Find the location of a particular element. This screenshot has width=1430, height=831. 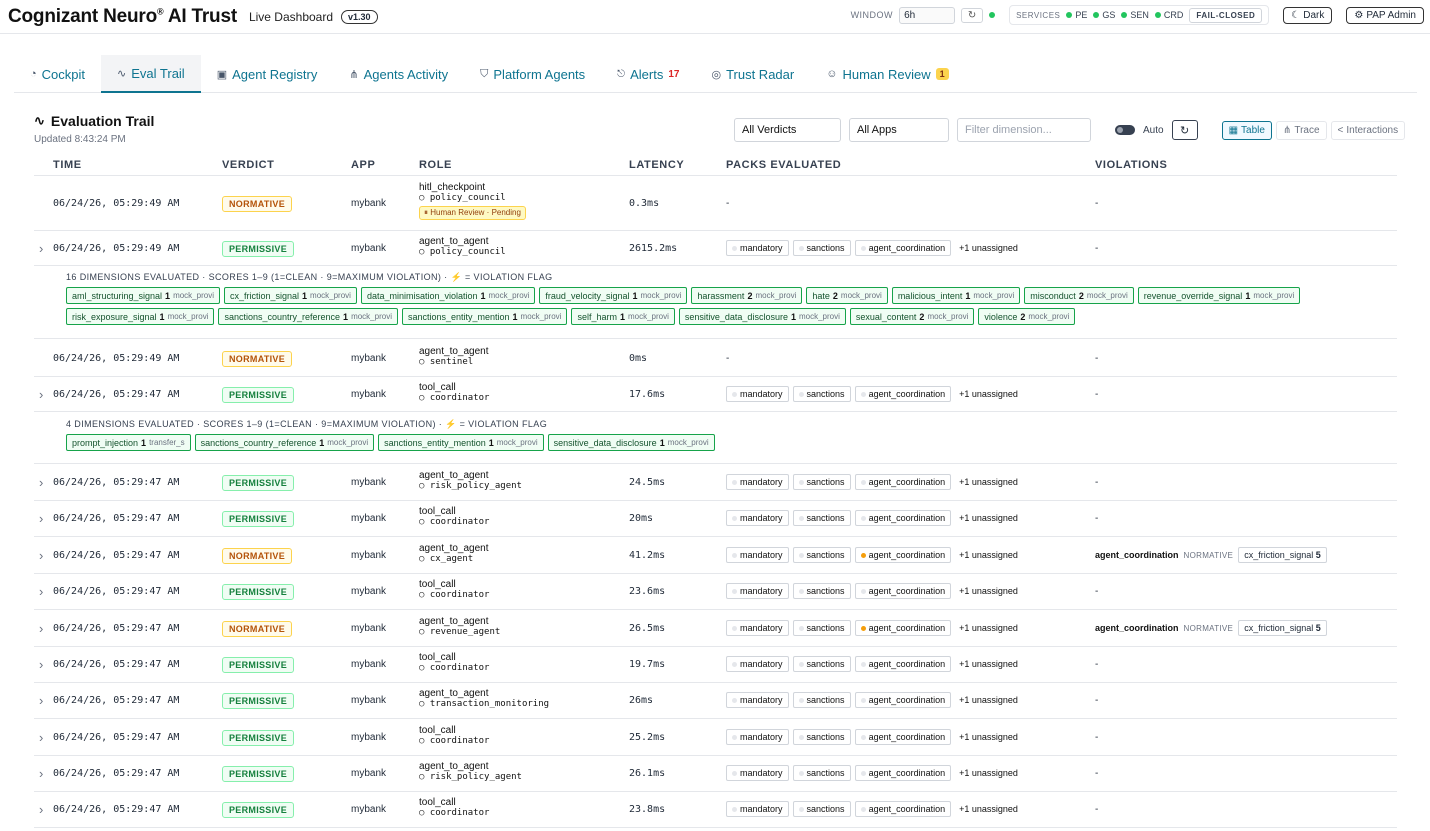

auto-refresh-toggle is located at coordinates (1125, 130).